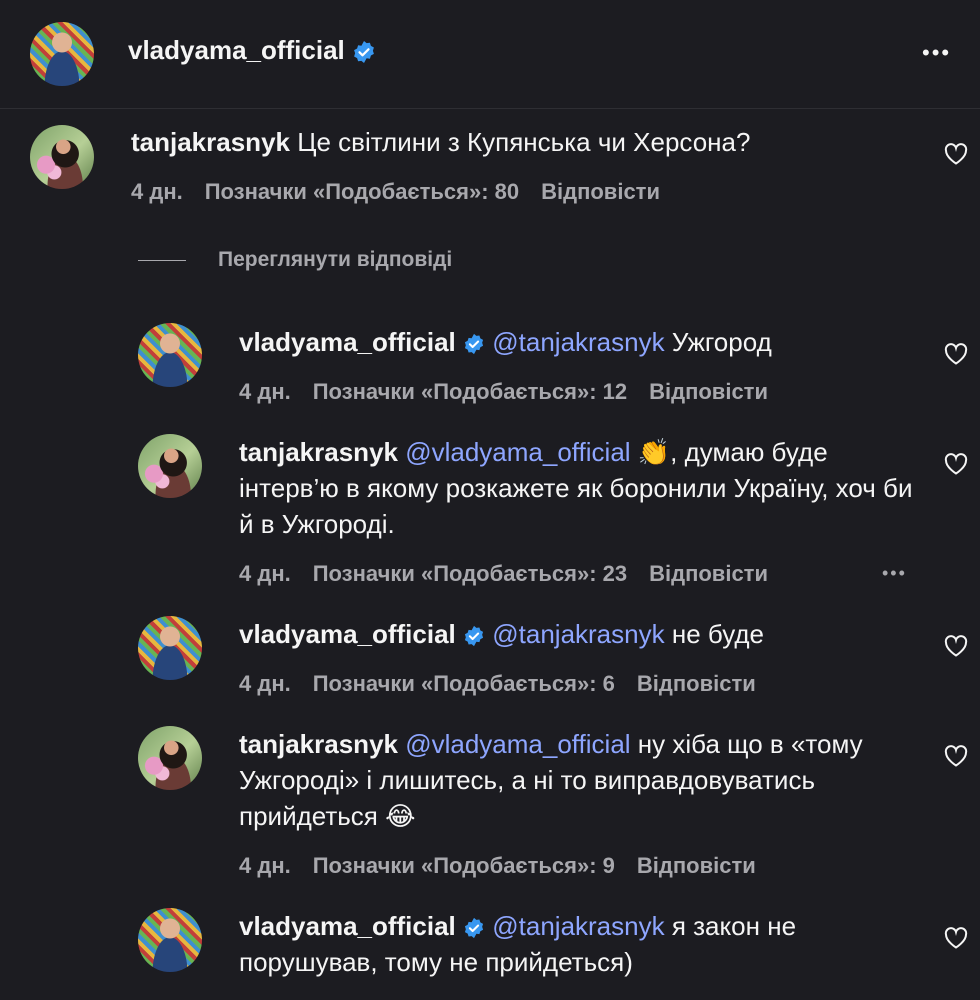  I want to click on reply-body: Ужгород, so click(718, 342).